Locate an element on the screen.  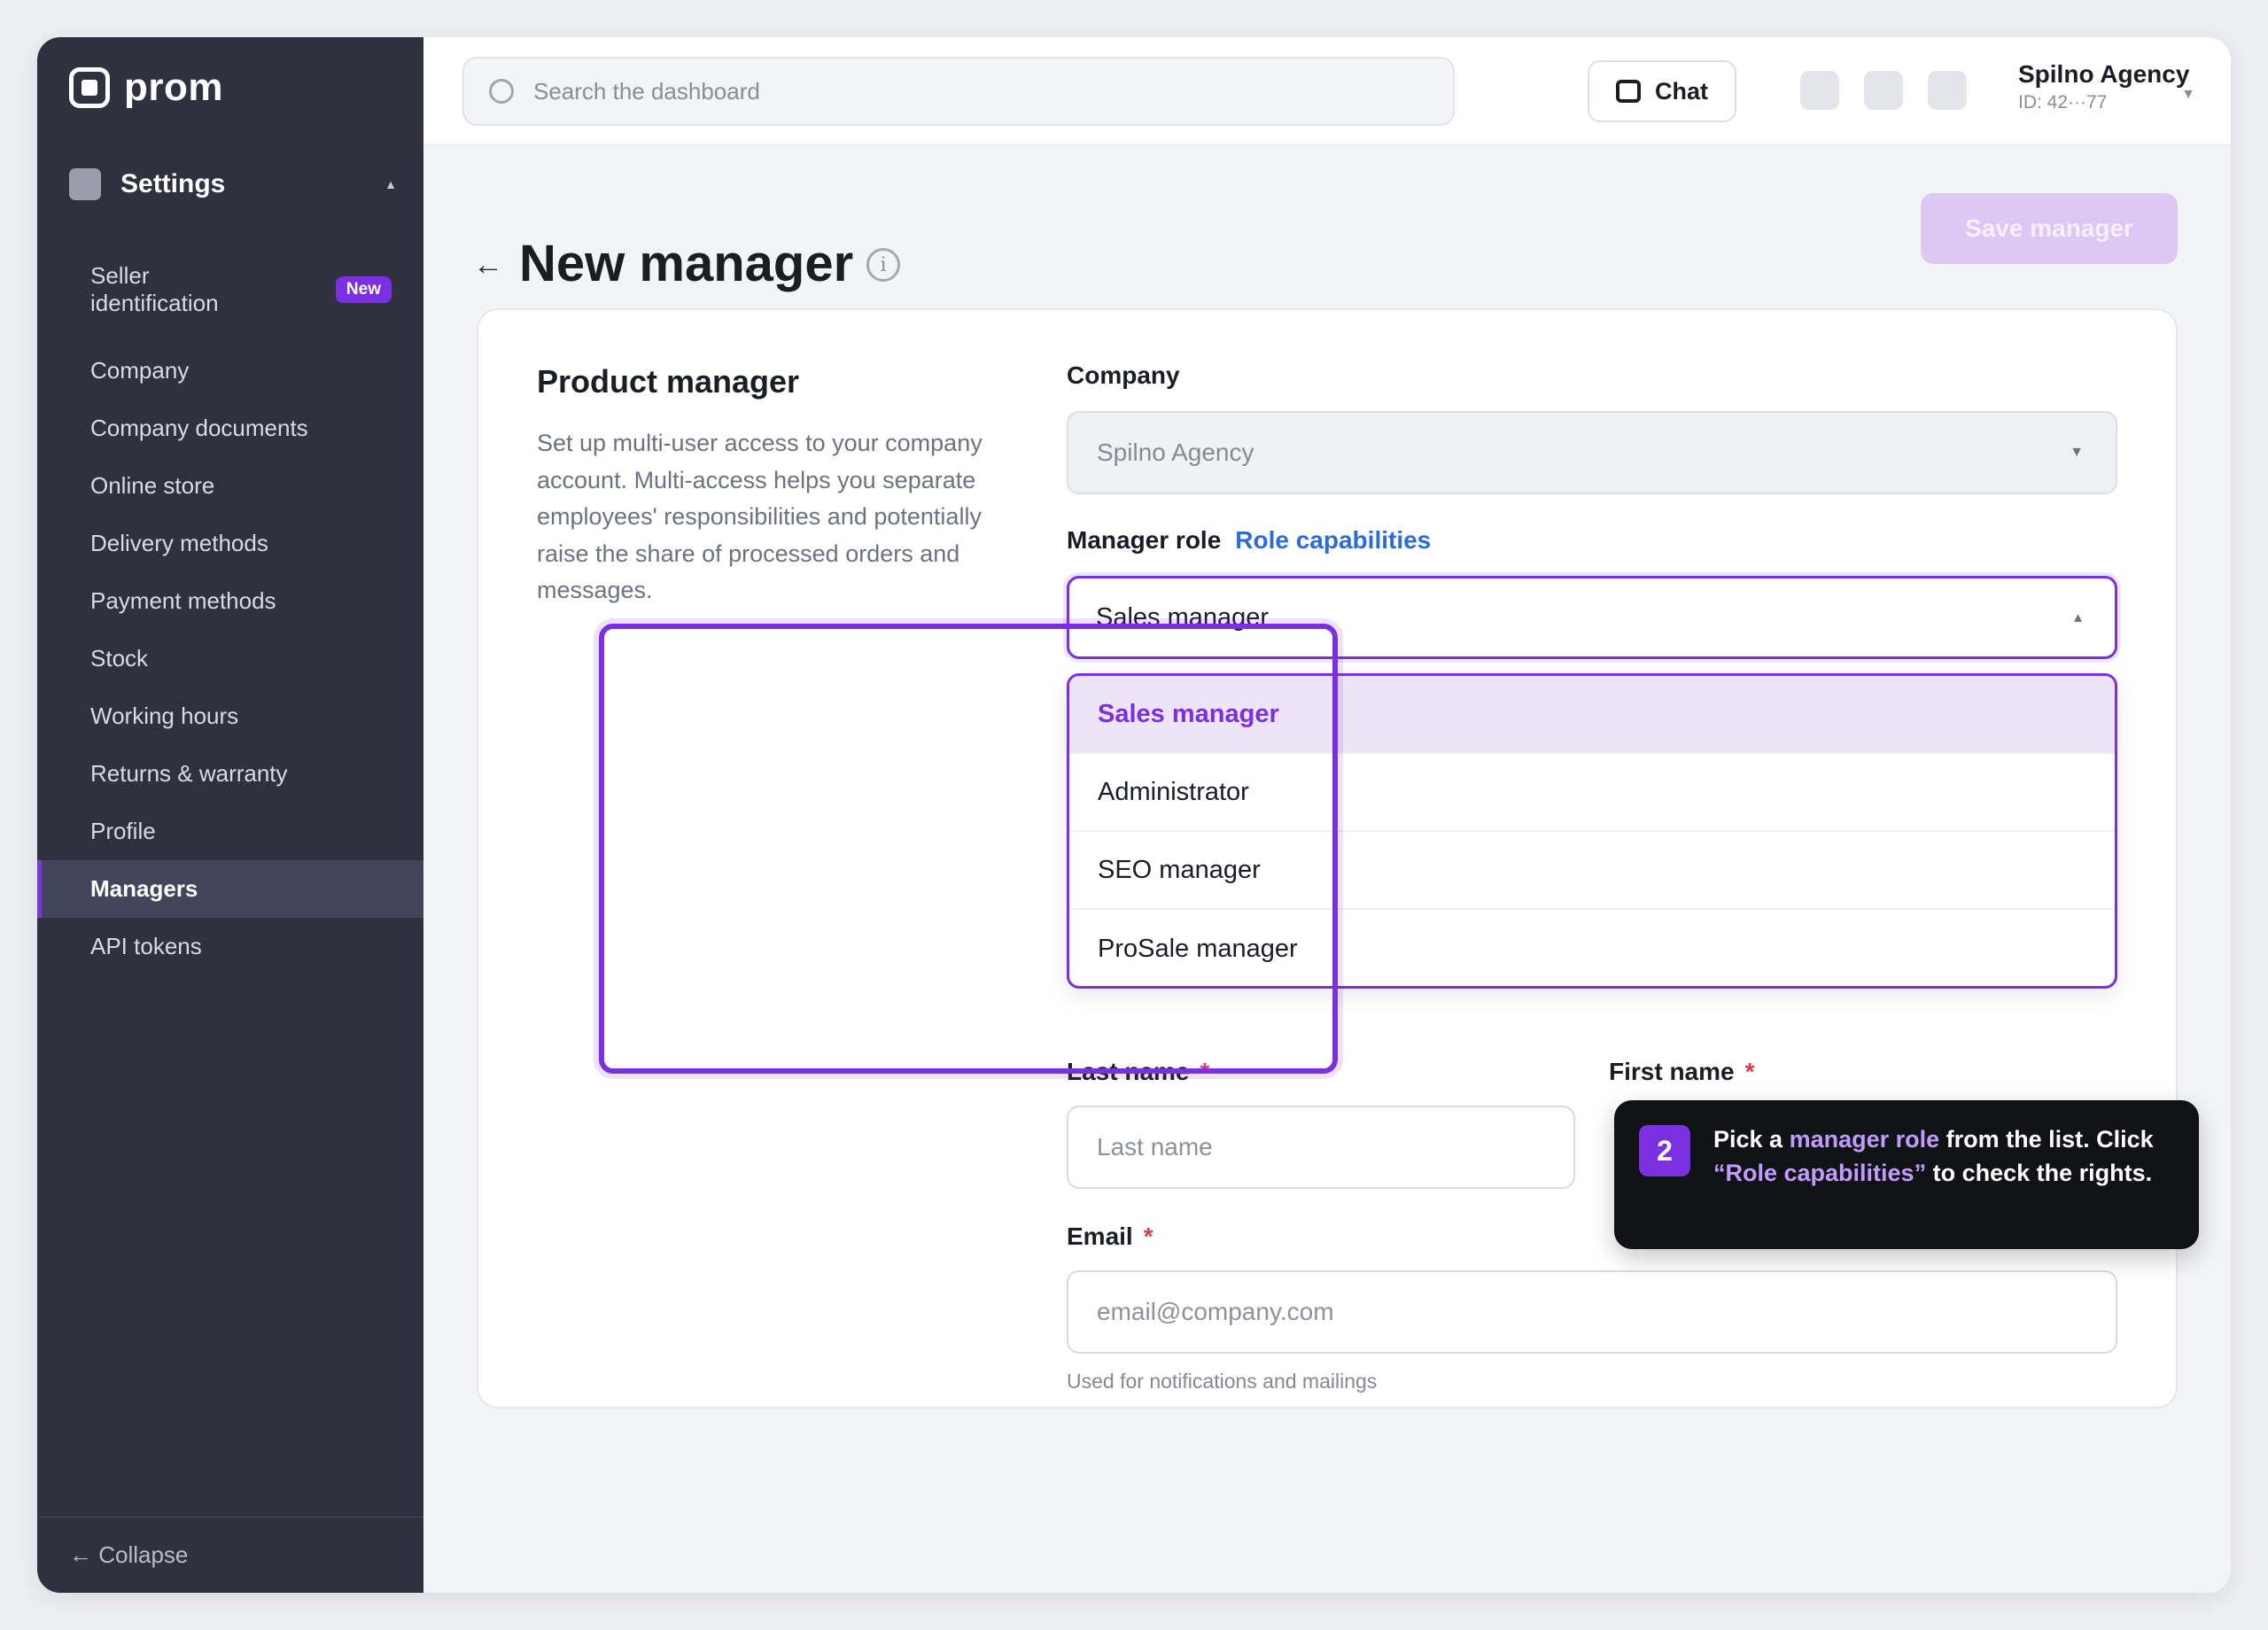
sidebar-item-payment-methods: Payment methods is located at coordinates (230, 601).